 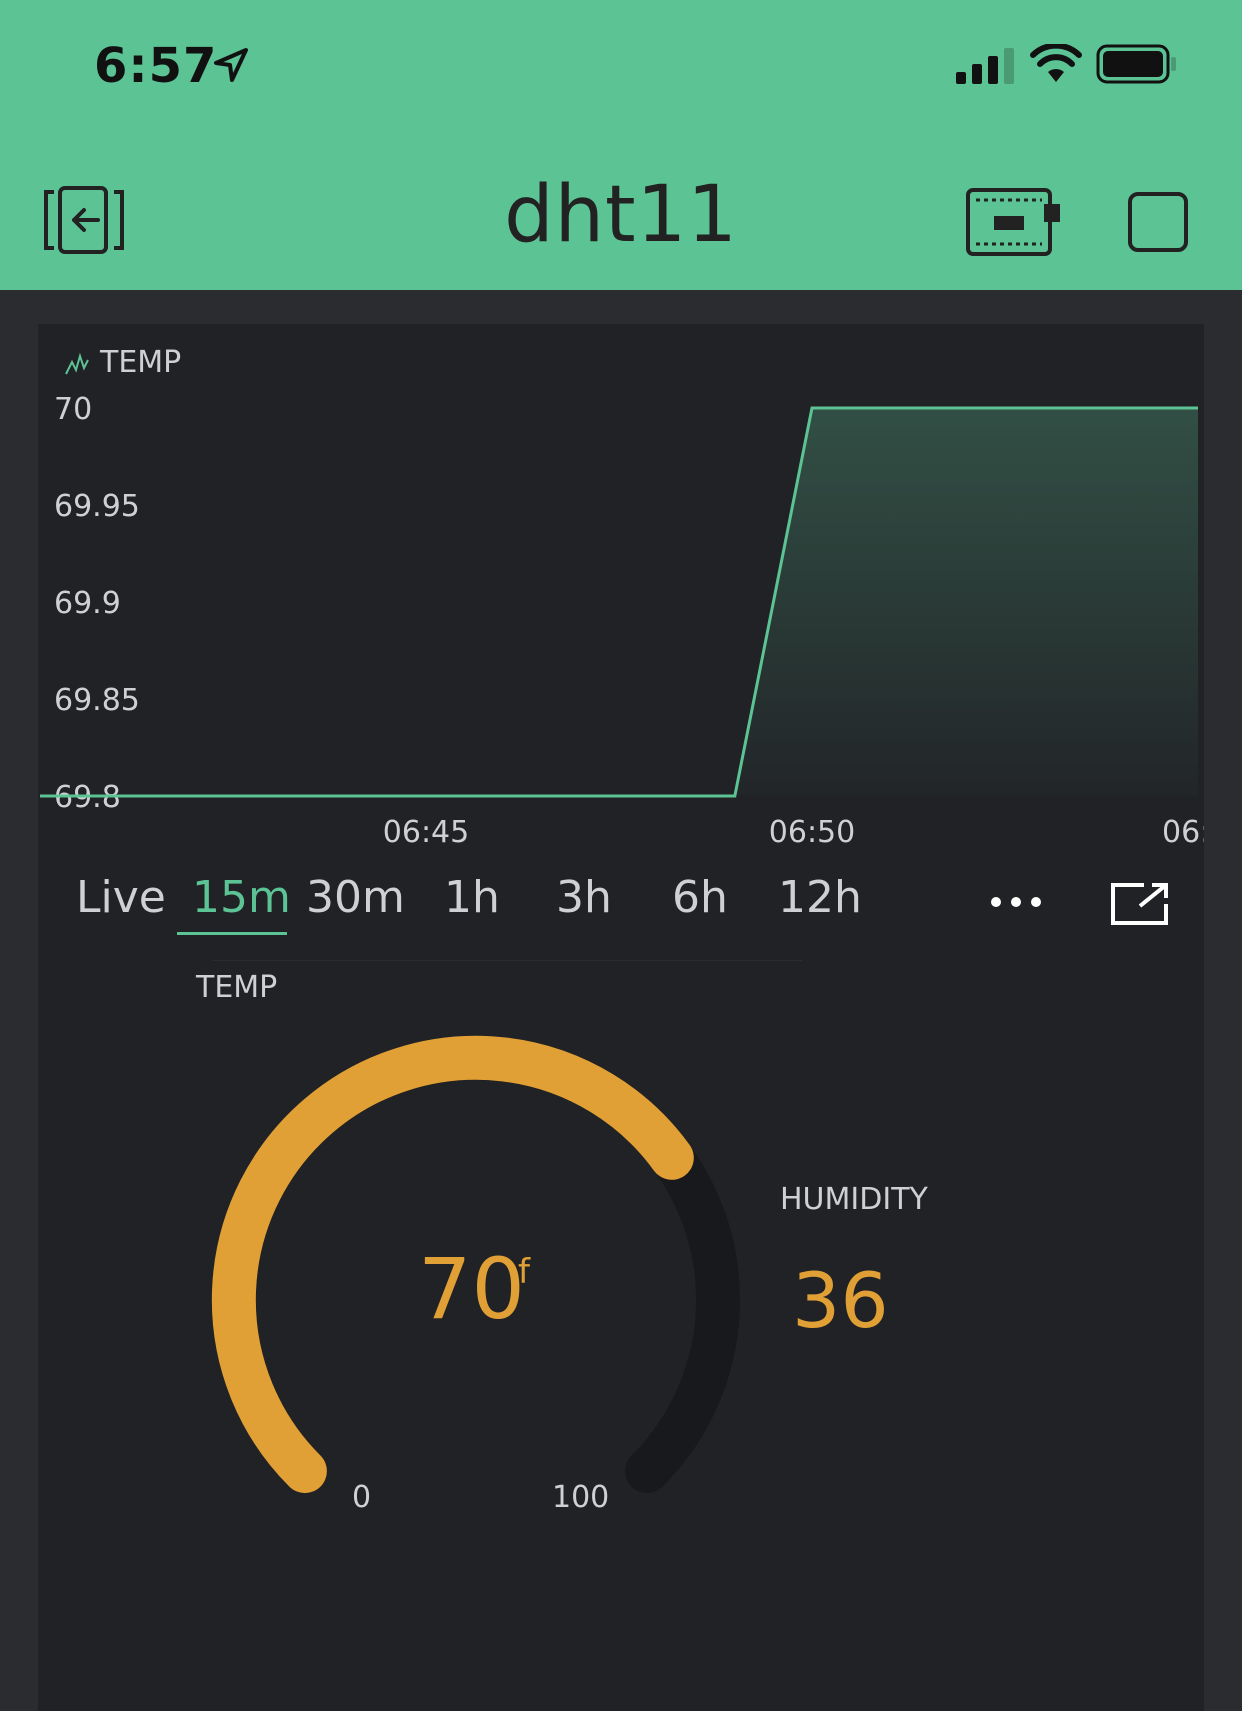 What do you see at coordinates (472, 897) in the screenshot?
I see `tab-1h: 1h` at bounding box center [472, 897].